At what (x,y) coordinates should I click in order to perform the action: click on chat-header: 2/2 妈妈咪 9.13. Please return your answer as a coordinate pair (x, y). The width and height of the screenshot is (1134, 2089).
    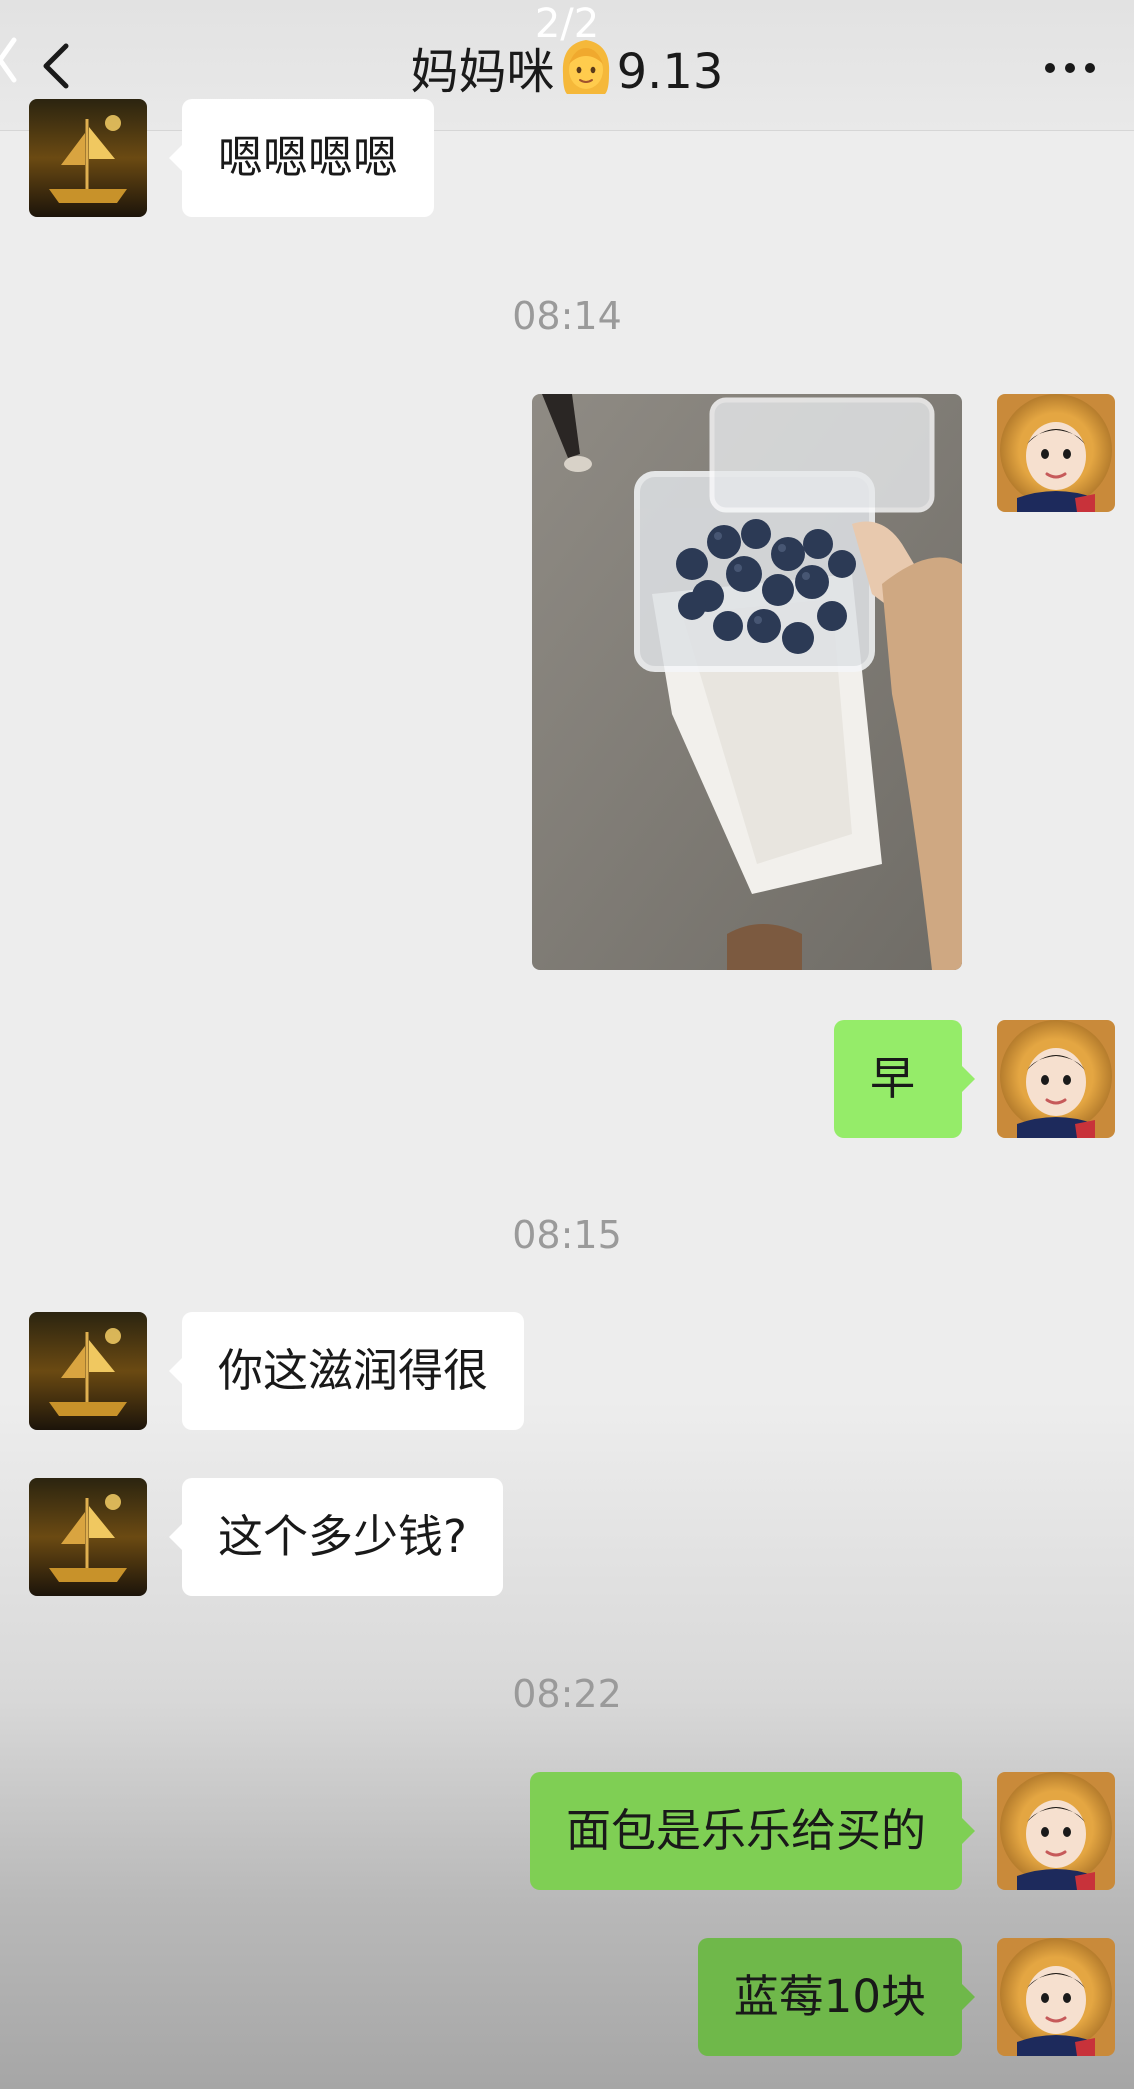
    Looking at the image, I should click on (567, 65).